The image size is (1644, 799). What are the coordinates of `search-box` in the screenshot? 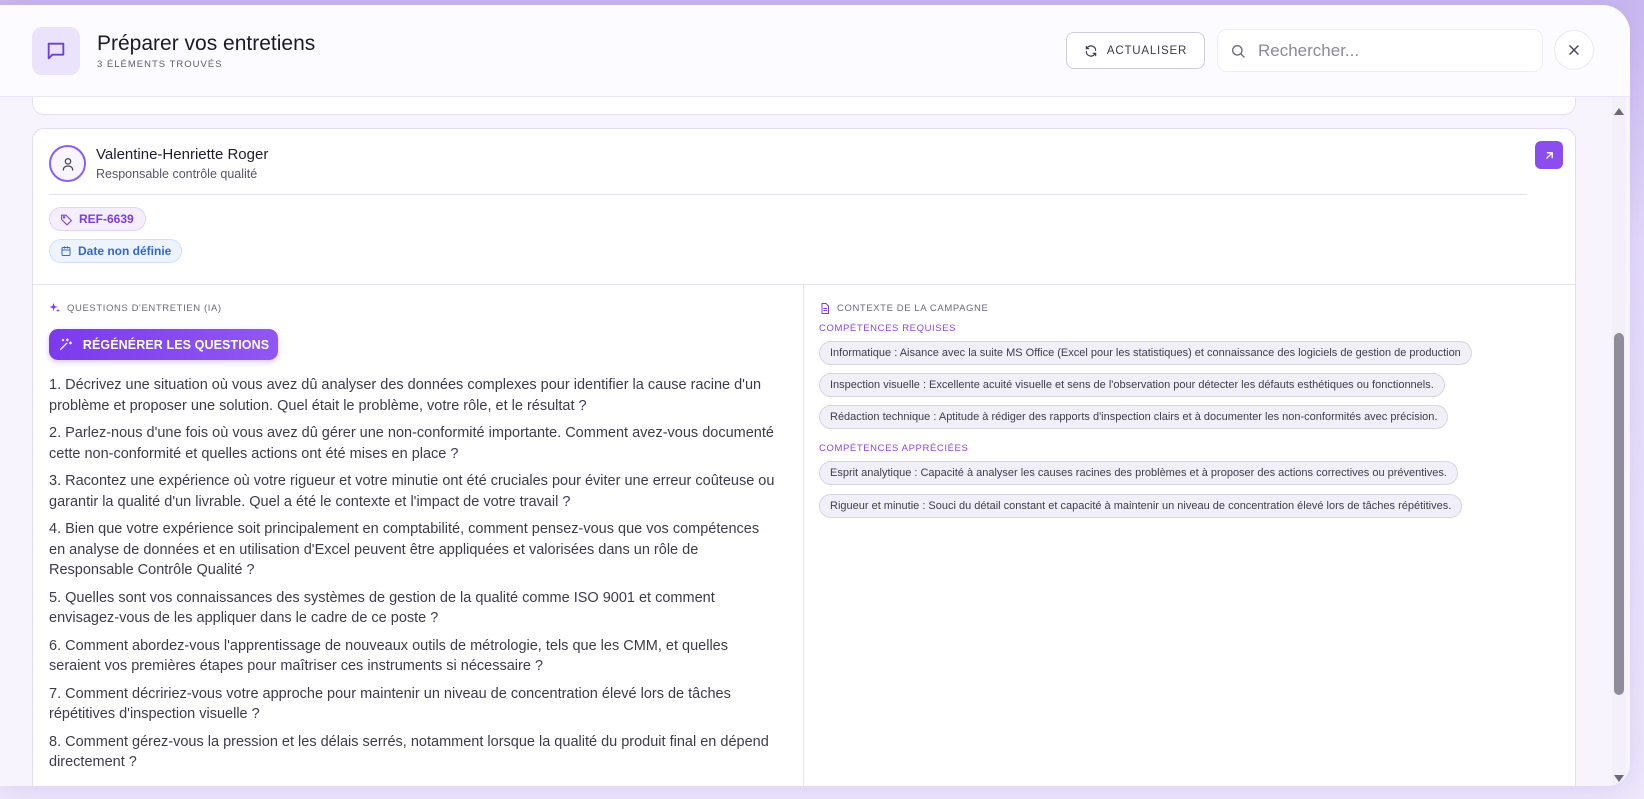 It's located at (1380, 50).